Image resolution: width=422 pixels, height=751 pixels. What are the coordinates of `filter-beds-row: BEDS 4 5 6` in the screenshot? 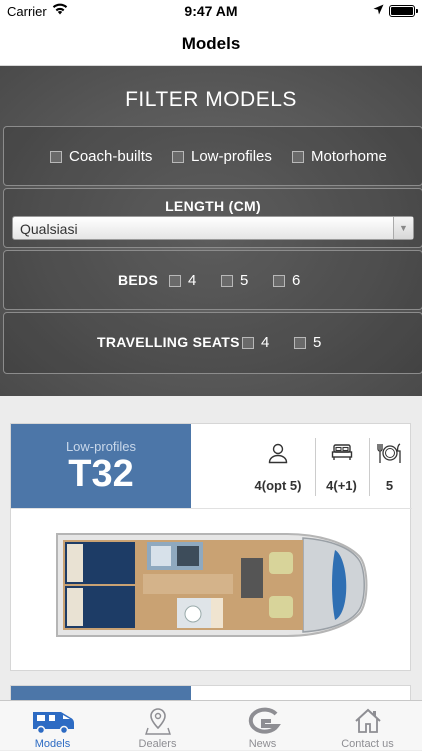 It's located at (212, 280).